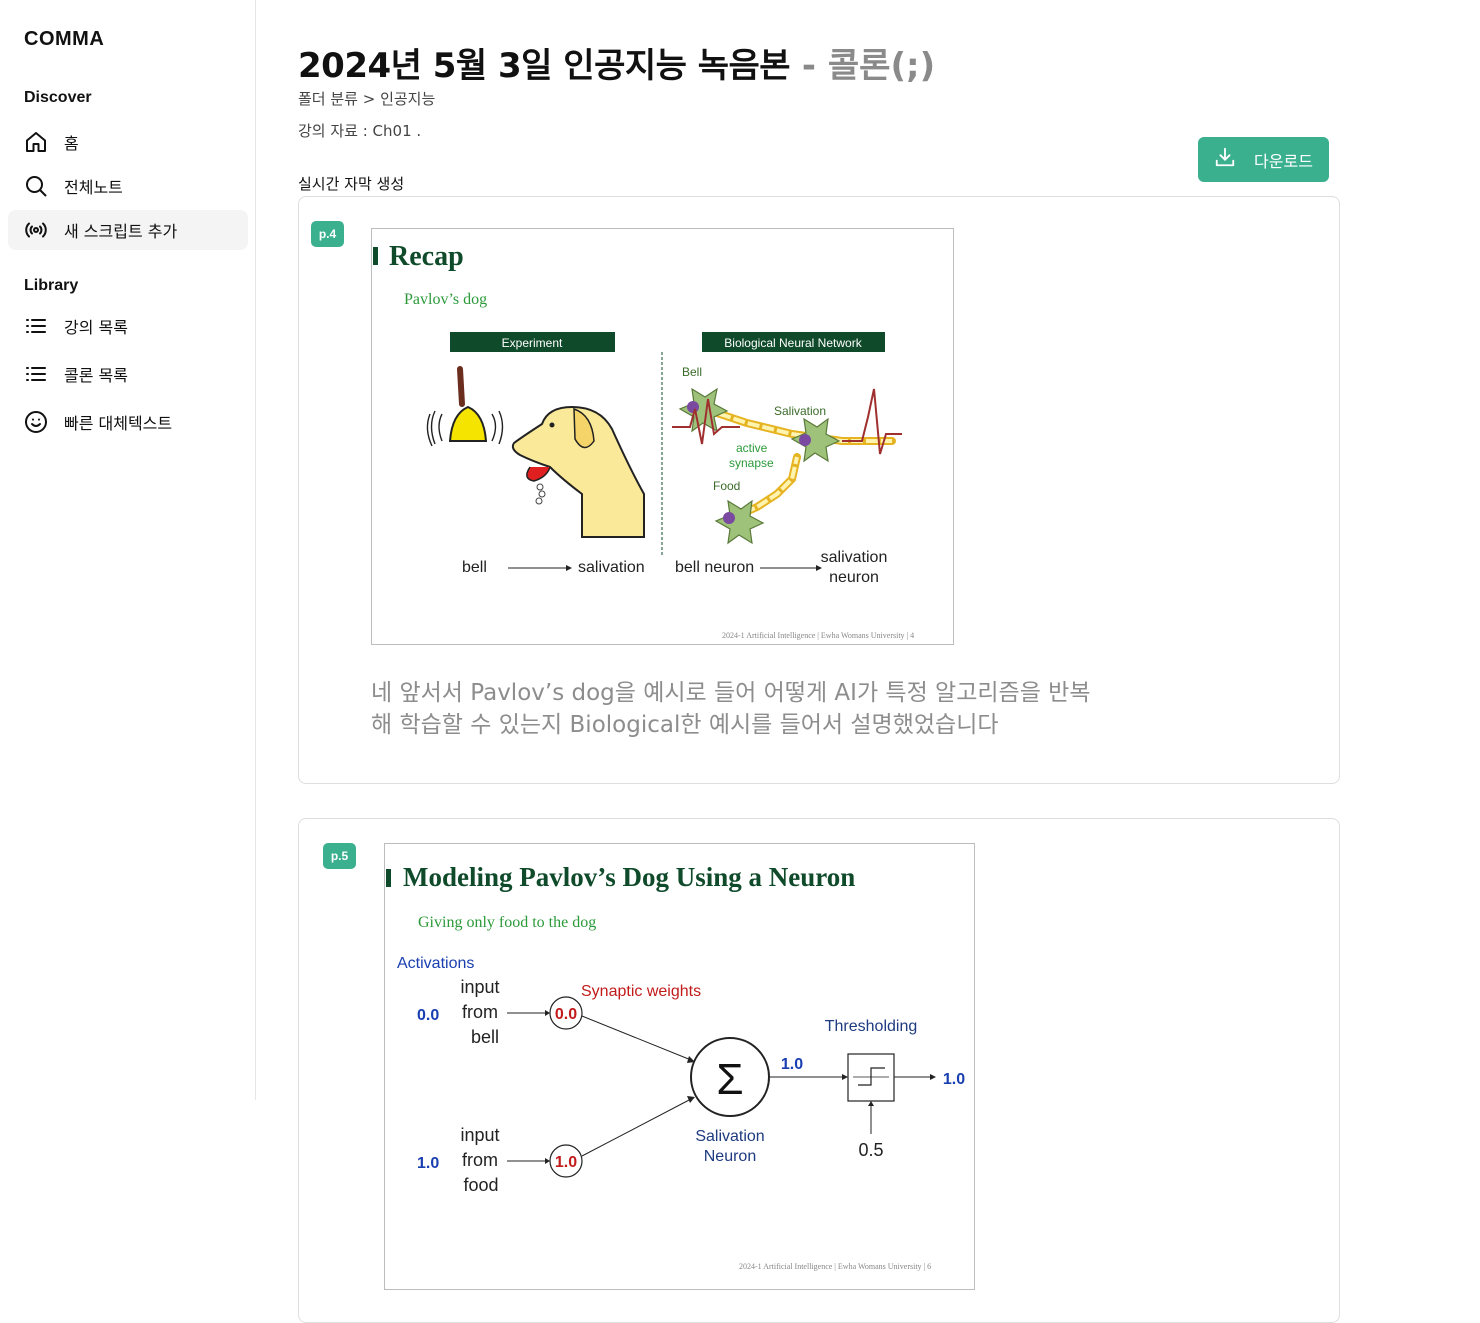 This screenshot has height=1323, width=1480. Describe the element at coordinates (729, 1136) in the screenshot. I see `neuron-label-1: Salivation` at that location.